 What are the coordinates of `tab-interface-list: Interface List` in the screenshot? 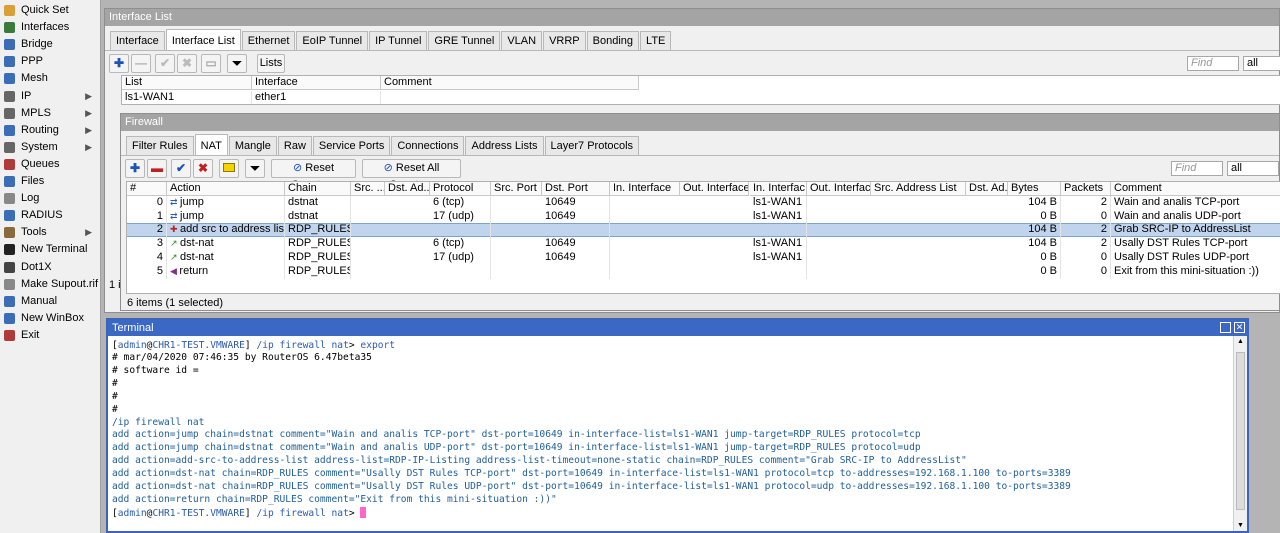 It's located at (203, 39).